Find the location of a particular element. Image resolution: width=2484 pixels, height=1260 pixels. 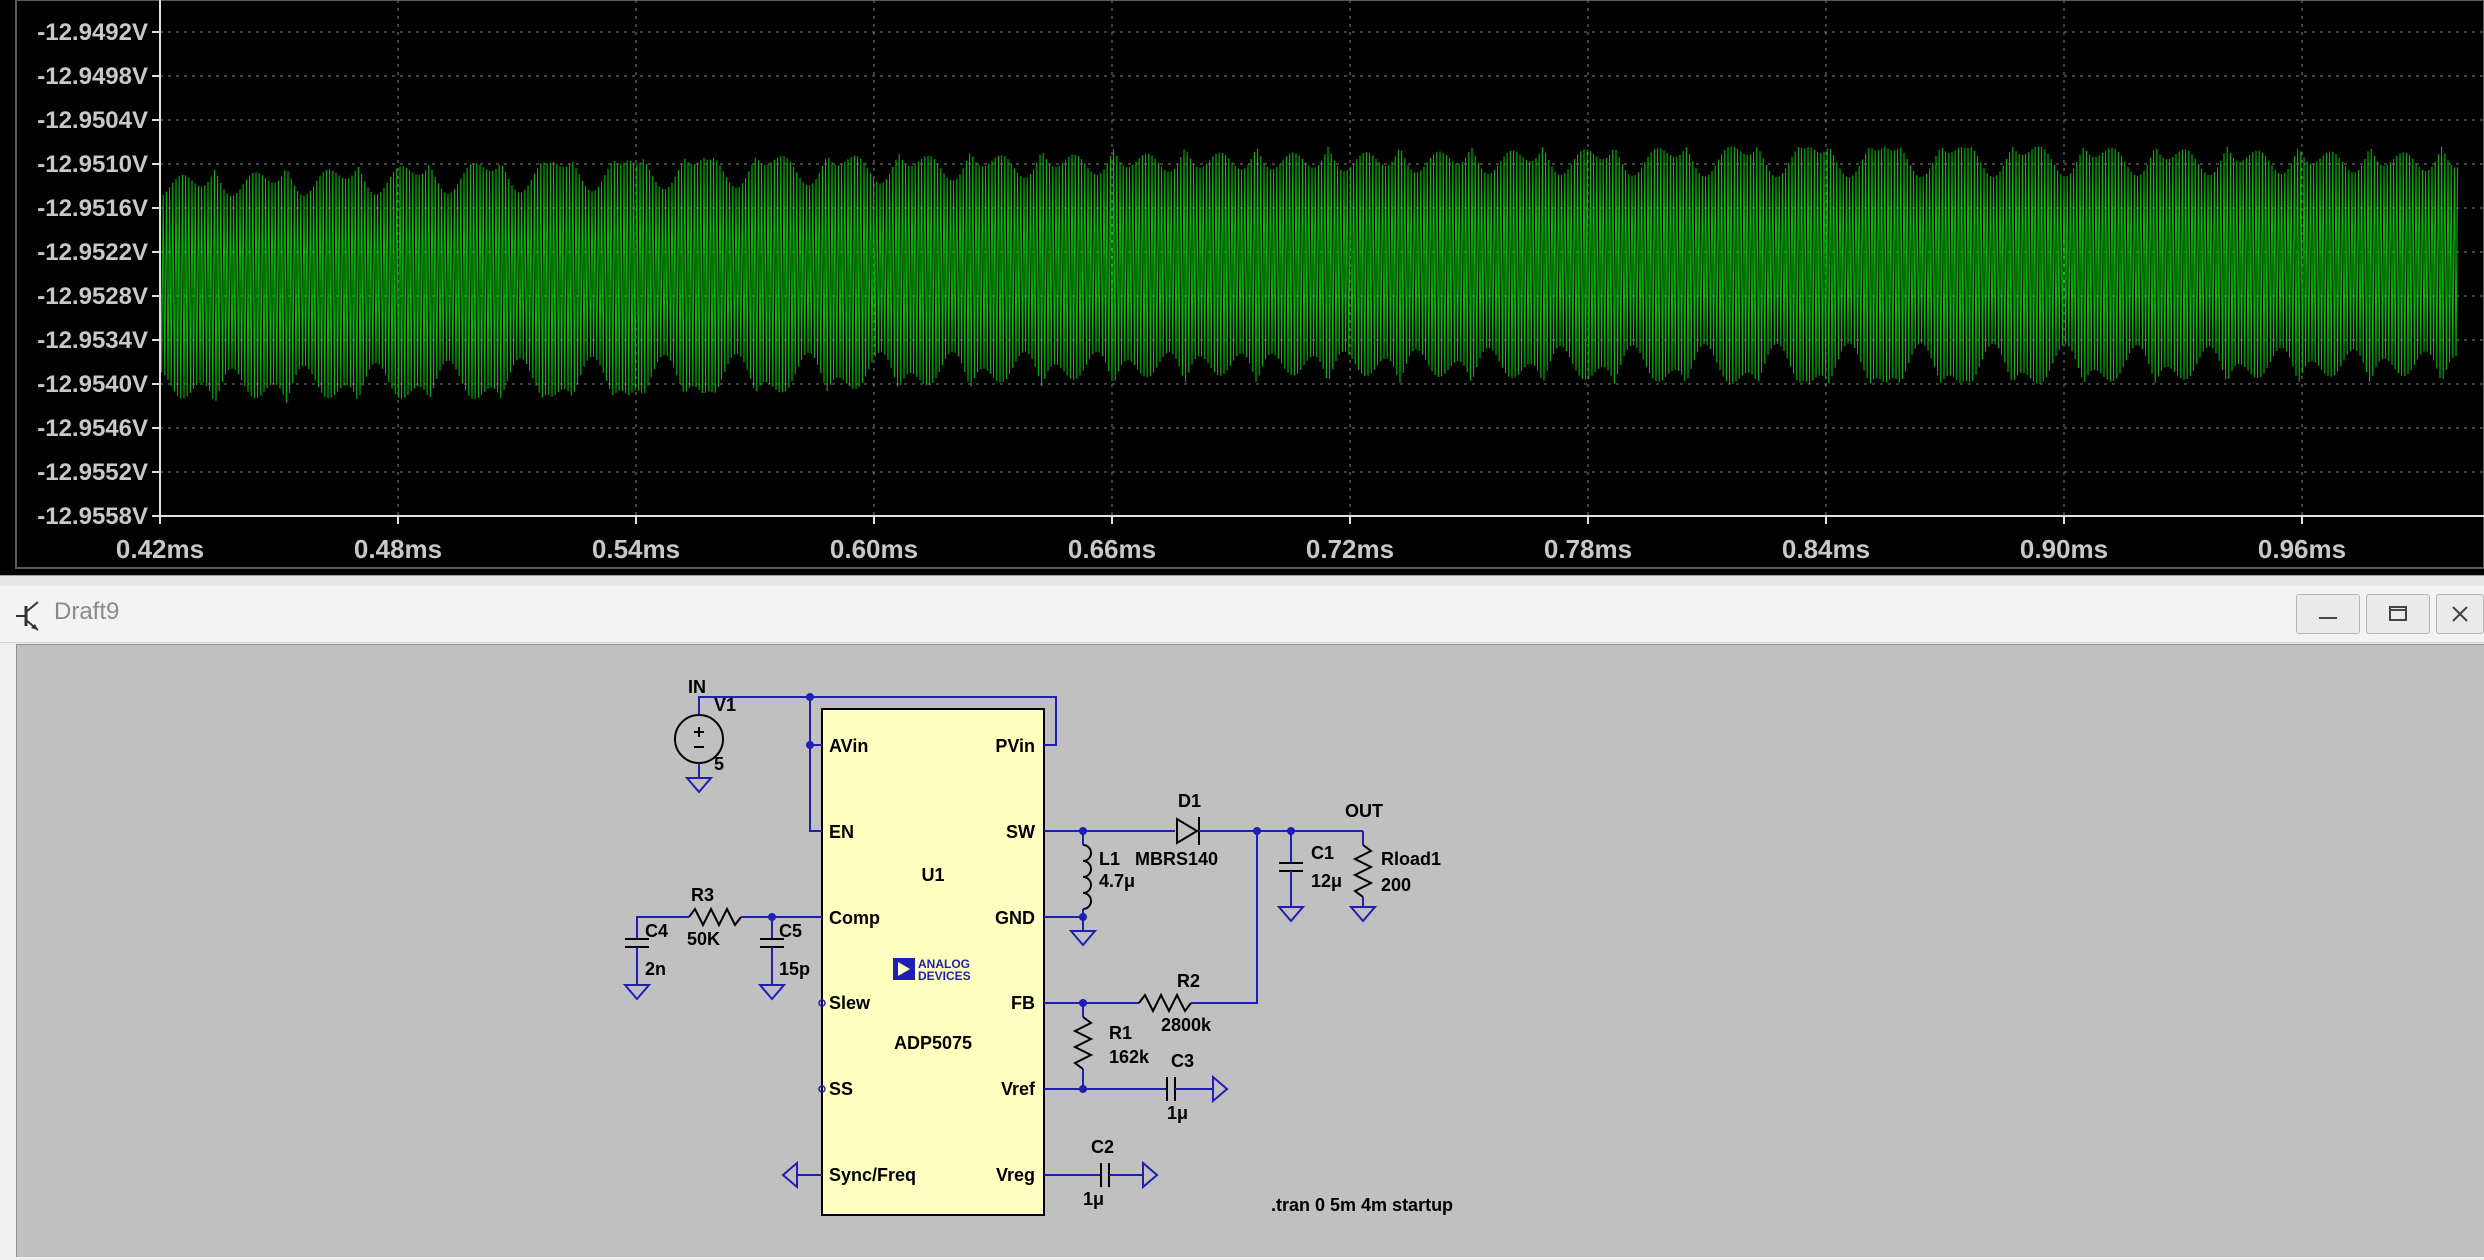

c1-name: C1 is located at coordinates (1322, 853).